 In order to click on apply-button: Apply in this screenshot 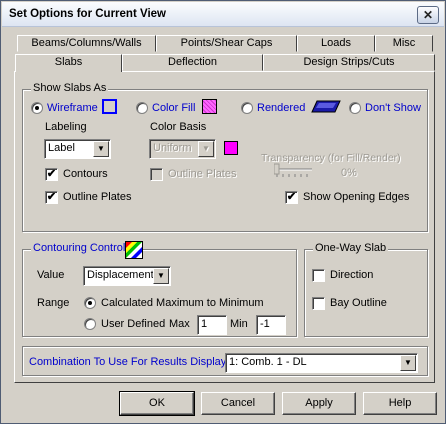, I will do `click(319, 403)`.